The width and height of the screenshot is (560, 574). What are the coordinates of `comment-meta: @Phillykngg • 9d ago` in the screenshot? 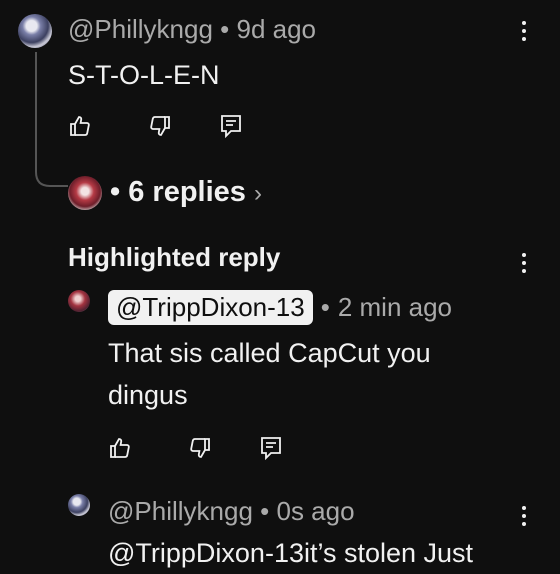 It's located at (192, 29).